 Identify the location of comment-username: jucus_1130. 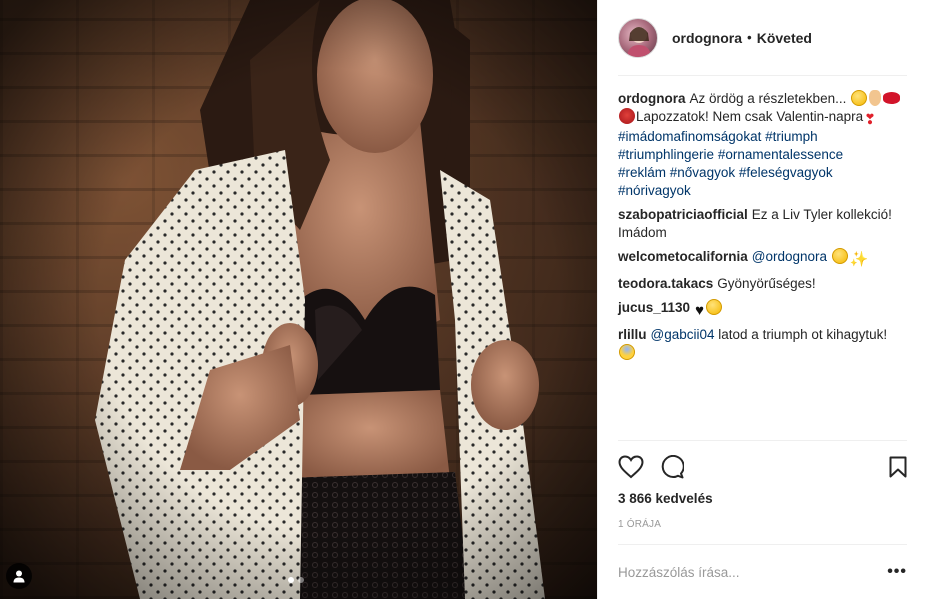
(654, 307).